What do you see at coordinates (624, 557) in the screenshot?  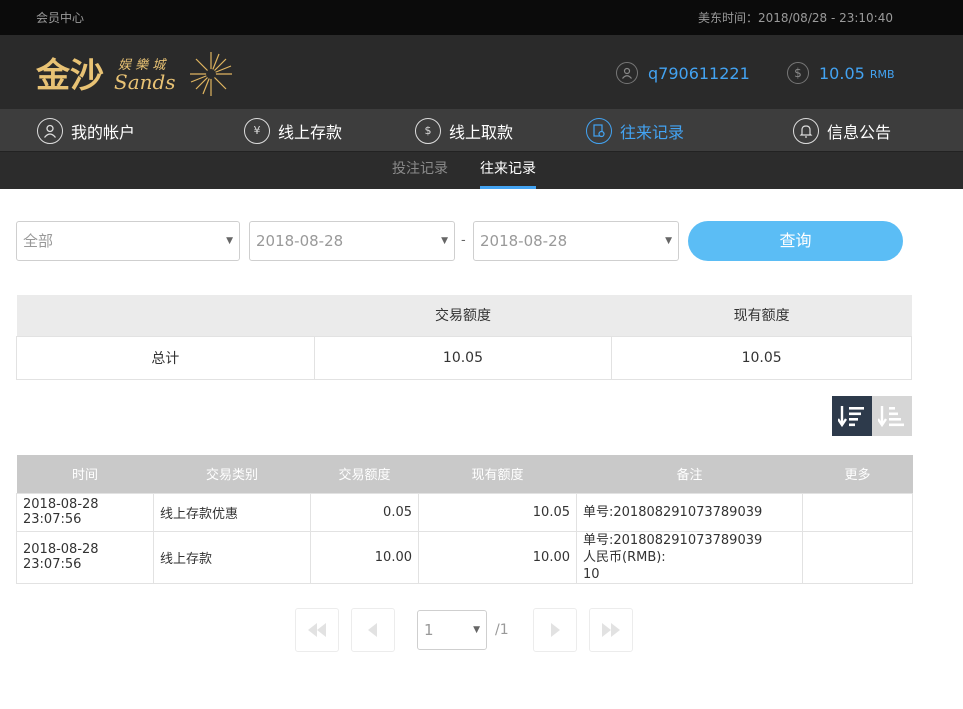 I see `memo-line: 人民币(RMB):` at bounding box center [624, 557].